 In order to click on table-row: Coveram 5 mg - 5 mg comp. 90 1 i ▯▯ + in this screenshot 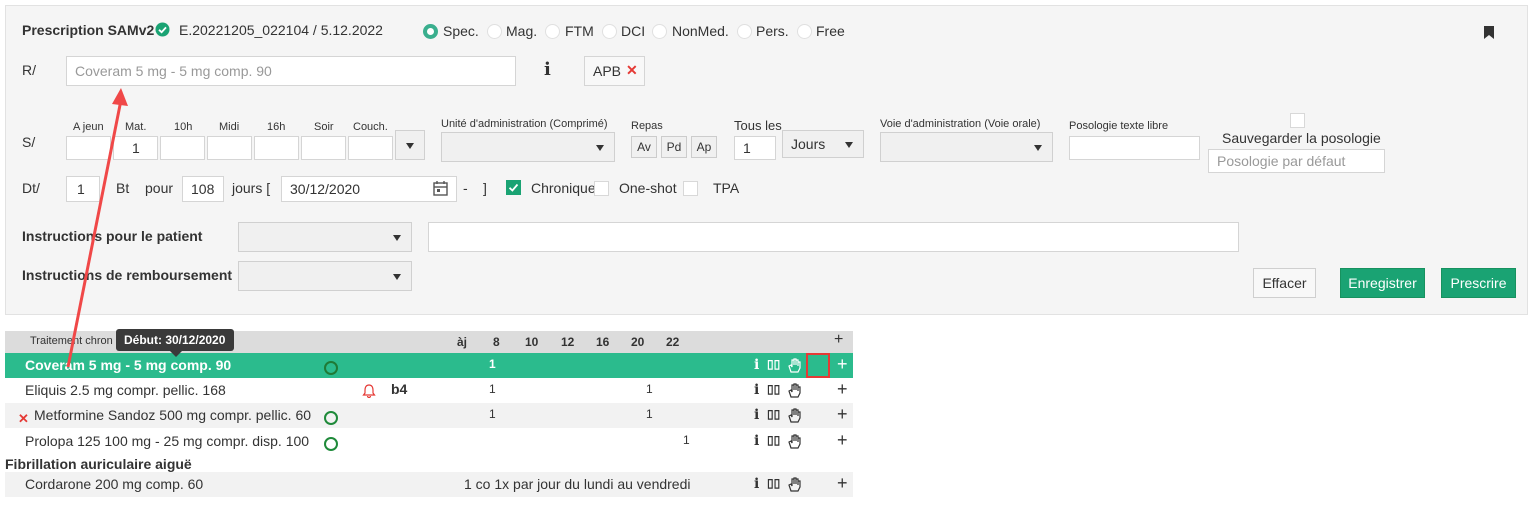, I will do `click(429, 365)`.